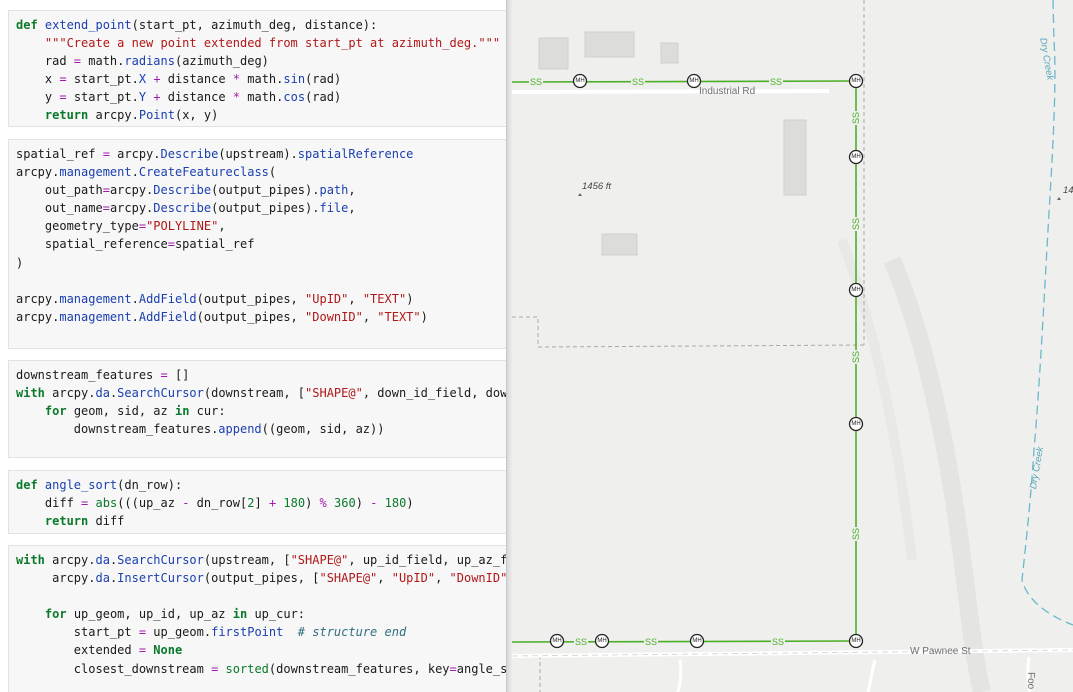 Image resolution: width=1073 pixels, height=692 pixels. Describe the element at coordinates (258, 154) in the screenshot. I see `code-token: (upstream).` at that location.